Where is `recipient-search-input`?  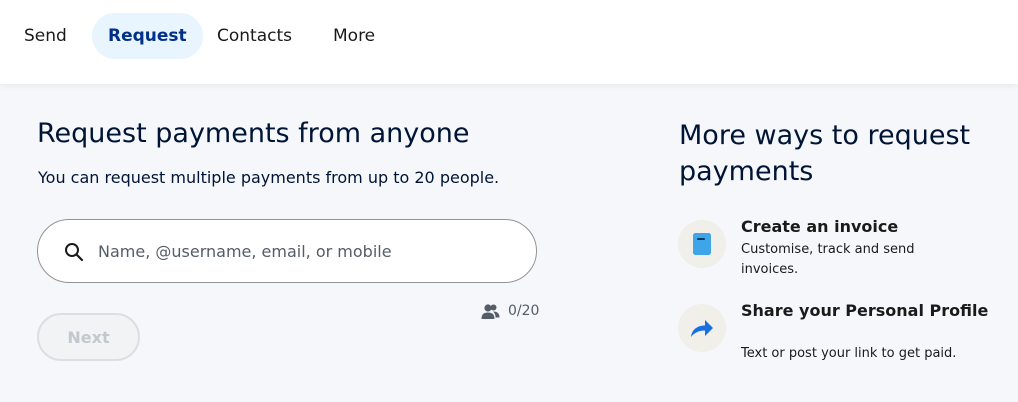
recipient-search-input is located at coordinates (308, 251).